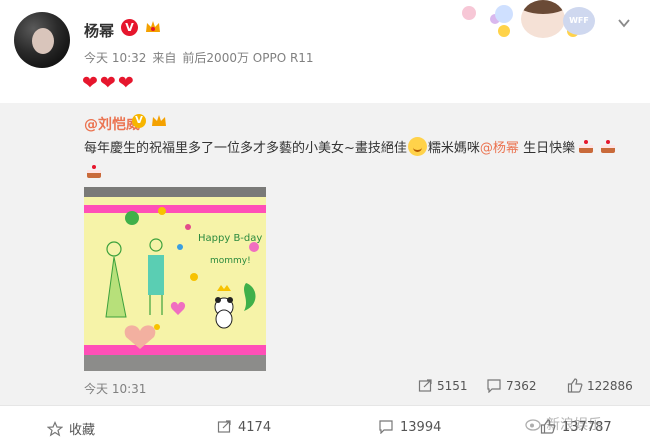 Image resolution: width=650 pixels, height=447 pixels. I want to click on repost-text-part3: 生日快樂, so click(547, 148).